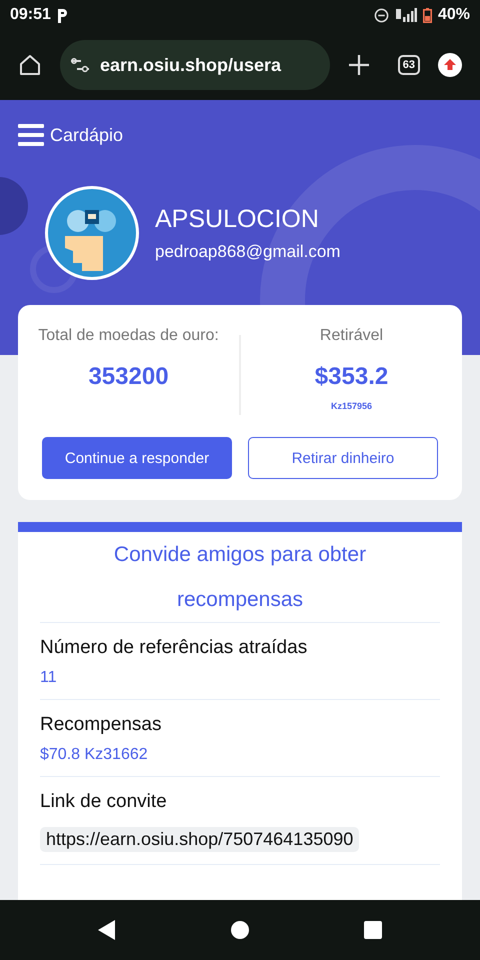 The image size is (480, 960). I want to click on withdrawable-value: $353.2, so click(351, 377).